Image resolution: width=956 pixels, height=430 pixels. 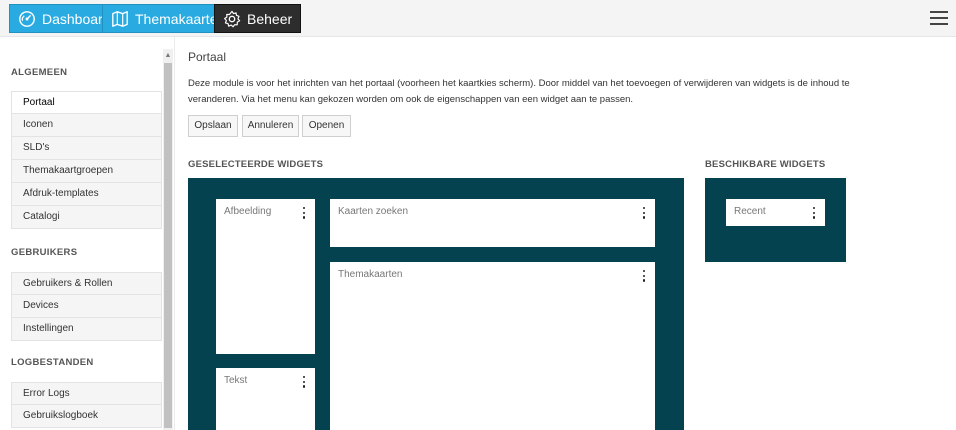 What do you see at coordinates (180, 18) in the screenshot?
I see `themakaarten-button-label: Themakaarten` at bounding box center [180, 18].